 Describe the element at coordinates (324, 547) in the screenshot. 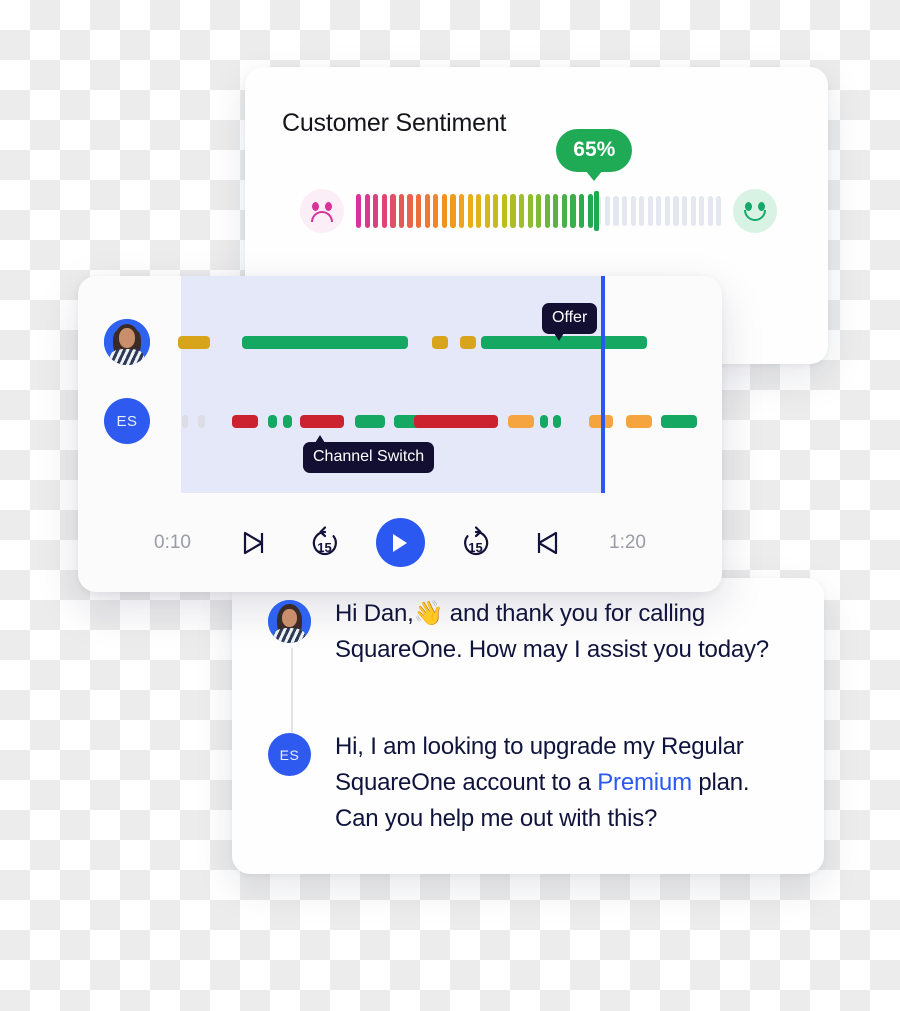

I see `rewind-seconds-label: 15` at that location.